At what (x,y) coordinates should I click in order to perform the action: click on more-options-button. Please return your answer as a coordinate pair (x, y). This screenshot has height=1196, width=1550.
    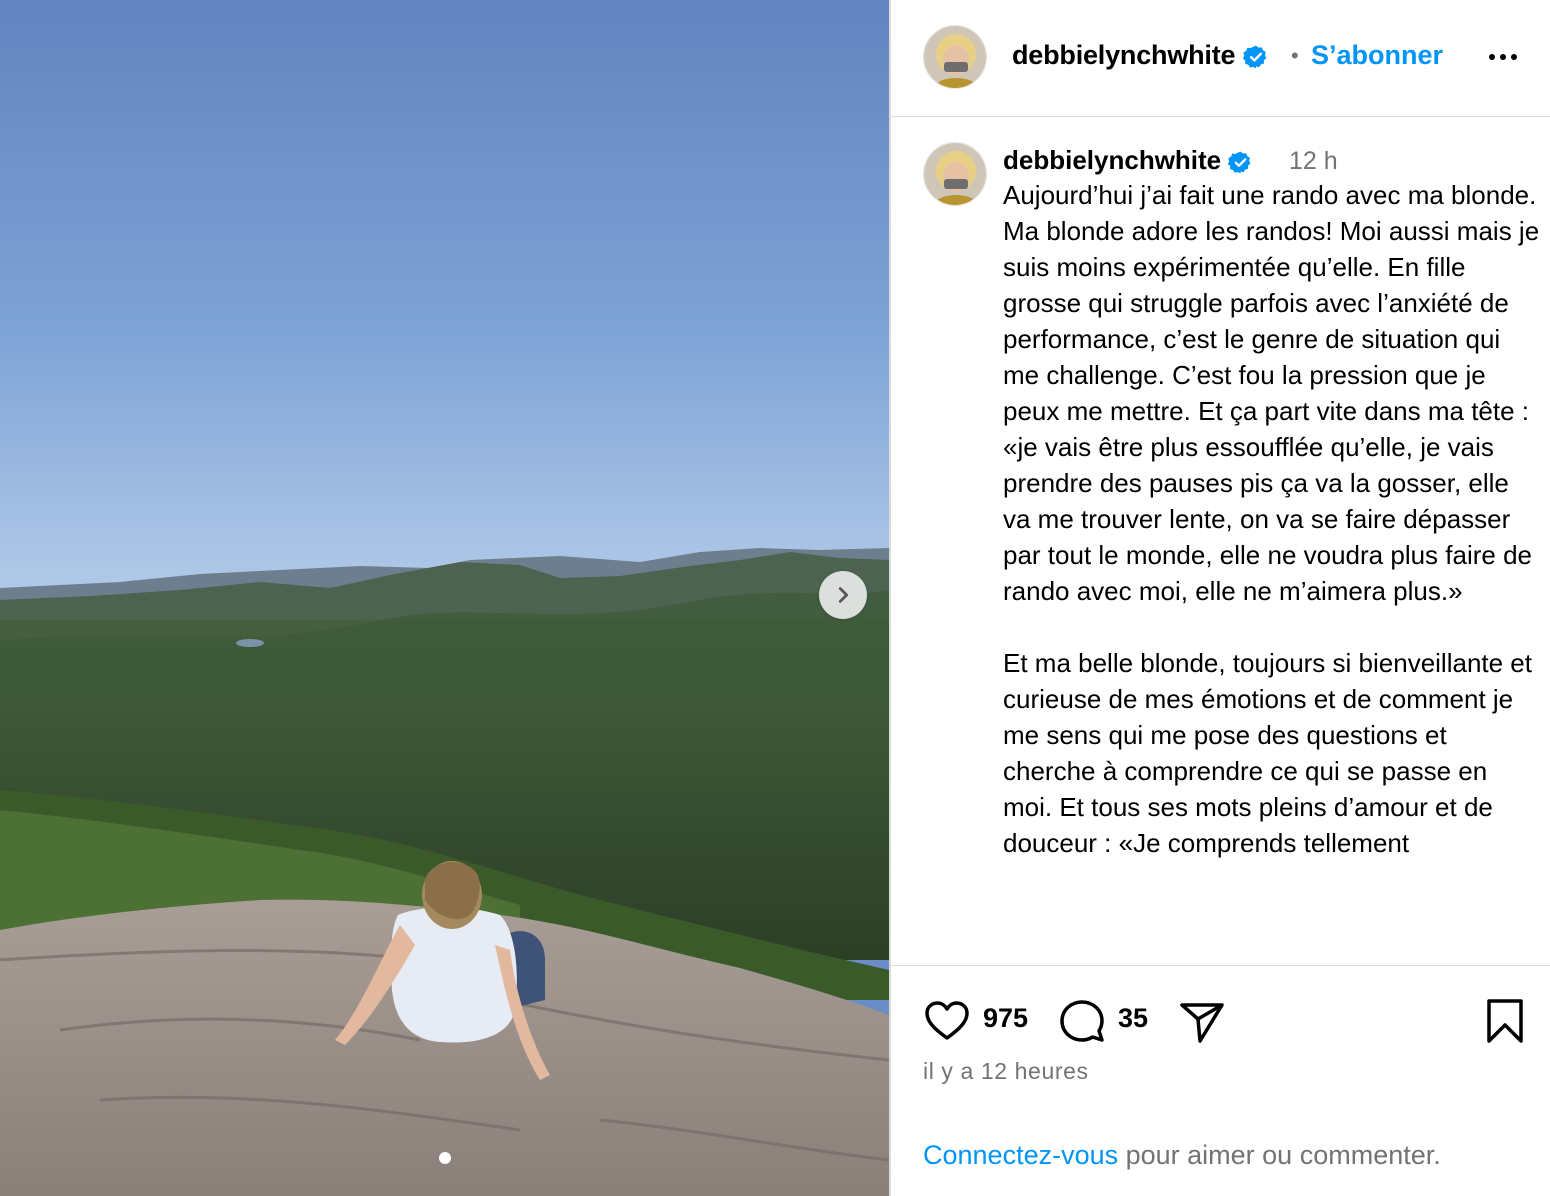
    Looking at the image, I should click on (1503, 59).